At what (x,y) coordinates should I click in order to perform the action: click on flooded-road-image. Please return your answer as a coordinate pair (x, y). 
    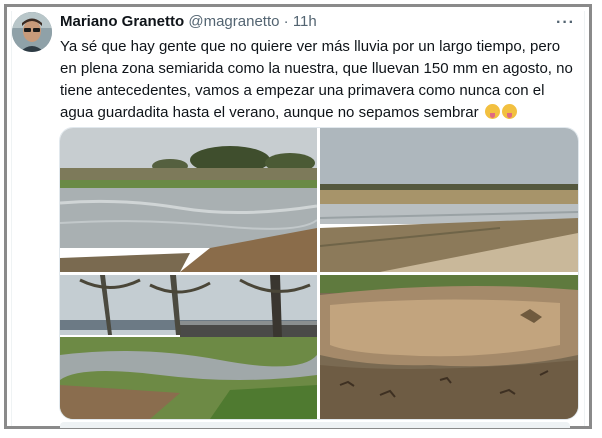
    Looking at the image, I should click on (449, 200).